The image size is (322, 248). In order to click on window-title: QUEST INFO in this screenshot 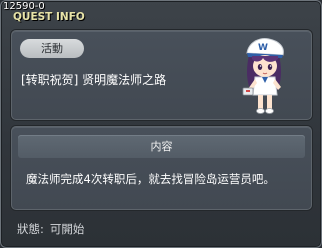, I will do `click(49, 17)`.